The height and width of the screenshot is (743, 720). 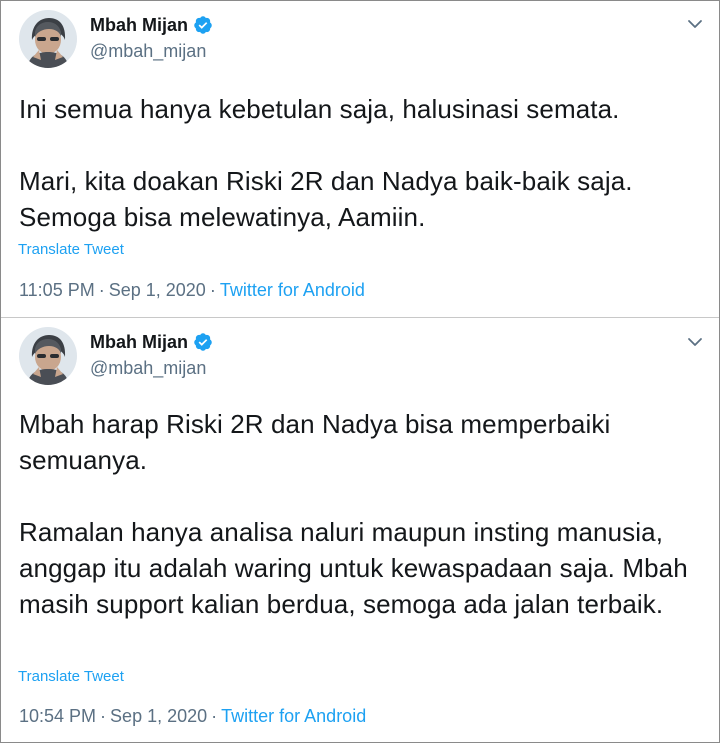 I want to click on tweet-time: 11:05 PM, so click(x=57, y=290).